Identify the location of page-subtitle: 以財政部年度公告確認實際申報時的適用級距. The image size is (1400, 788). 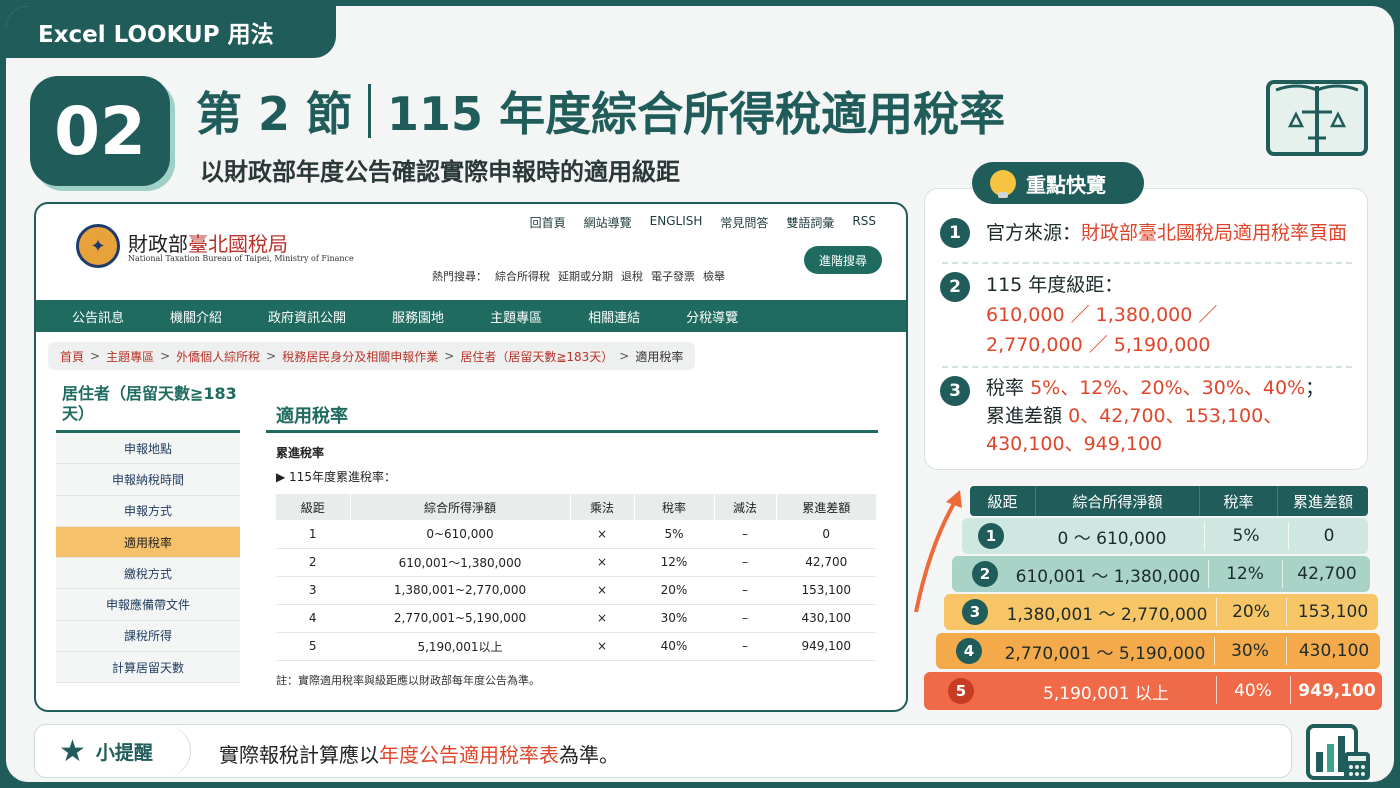
(440, 172).